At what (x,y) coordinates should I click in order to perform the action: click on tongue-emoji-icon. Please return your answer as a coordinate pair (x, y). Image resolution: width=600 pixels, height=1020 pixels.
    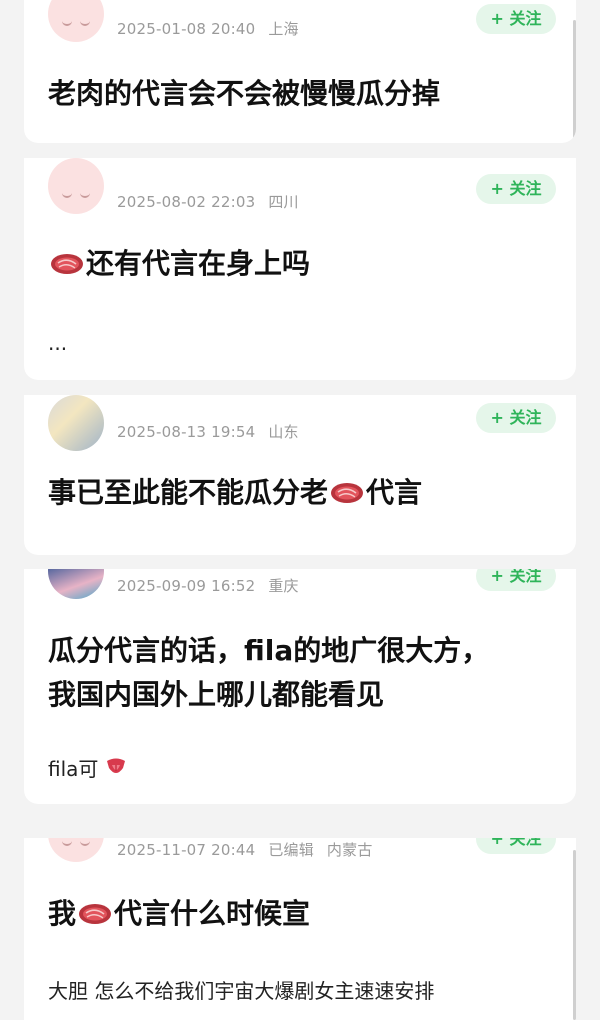
    Looking at the image, I should click on (115, 765).